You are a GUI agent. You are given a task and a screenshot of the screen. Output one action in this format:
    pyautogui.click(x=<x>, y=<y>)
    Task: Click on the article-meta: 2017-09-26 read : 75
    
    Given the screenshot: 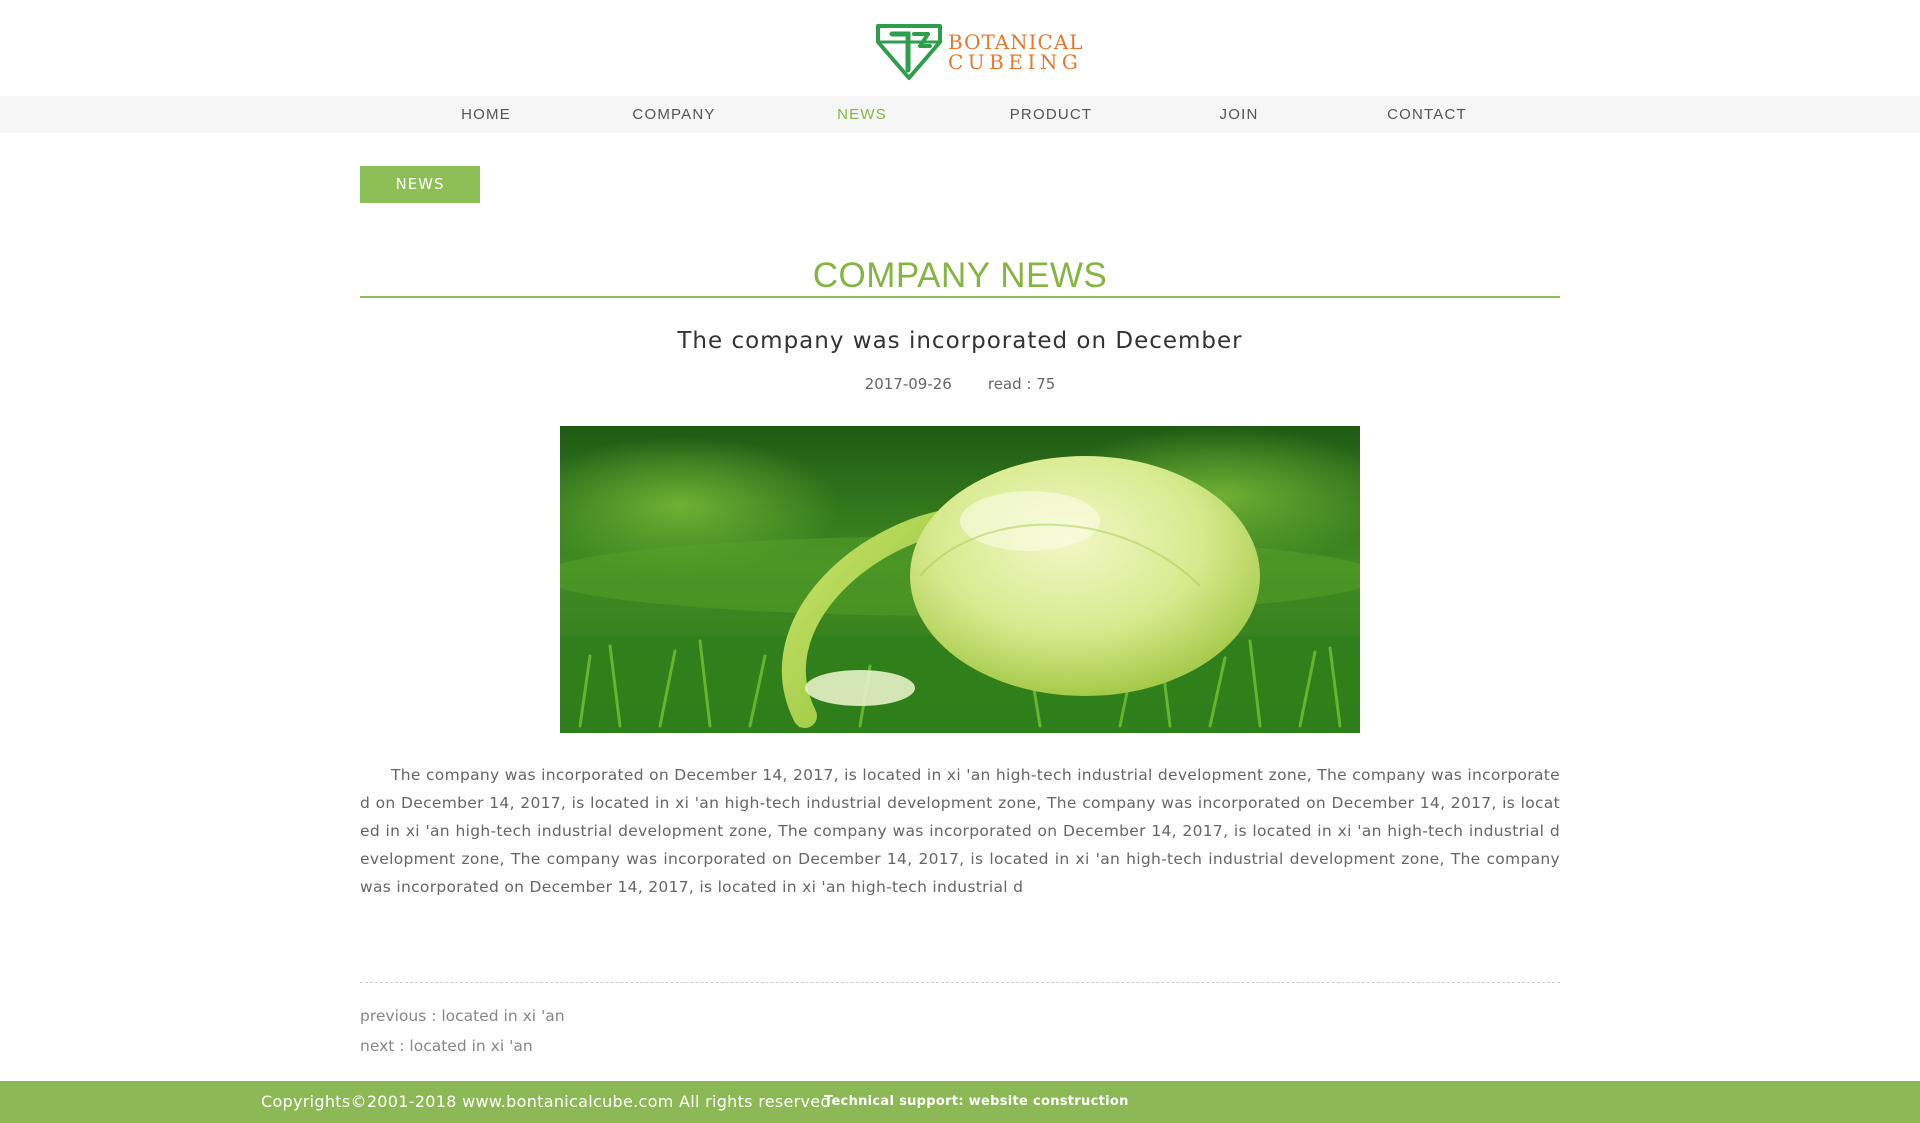 What is the action you would take?
    pyautogui.click(x=960, y=384)
    